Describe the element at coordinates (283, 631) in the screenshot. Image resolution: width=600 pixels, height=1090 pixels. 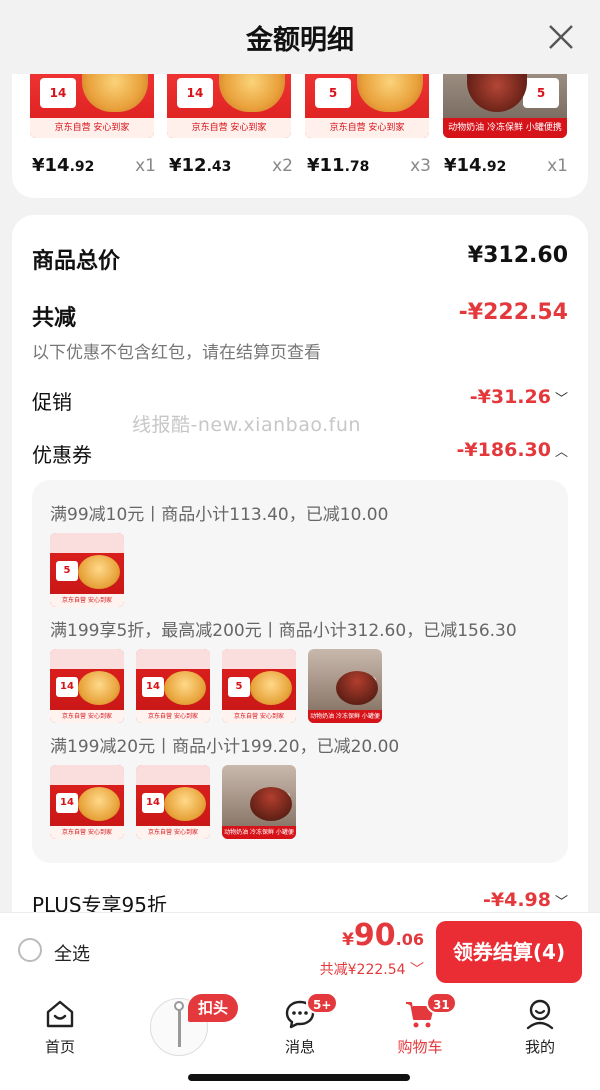
I see `coupon-line: 满199享5折，最高减200元丨商品小计312.60，已减156.30` at that location.